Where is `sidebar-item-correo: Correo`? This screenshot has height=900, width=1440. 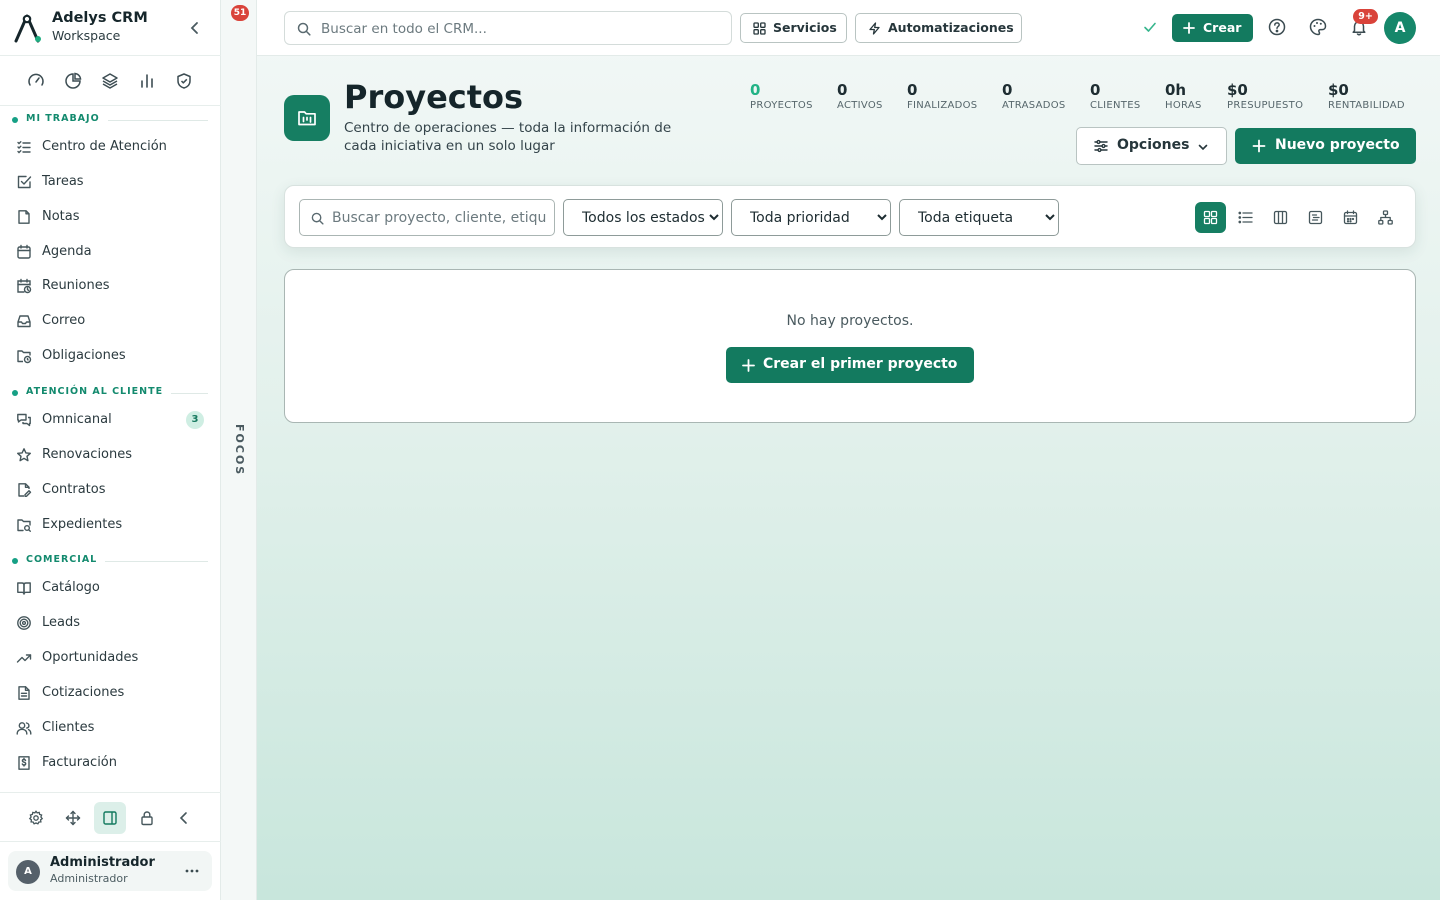
sidebar-item-correo: Correo is located at coordinates (110, 321).